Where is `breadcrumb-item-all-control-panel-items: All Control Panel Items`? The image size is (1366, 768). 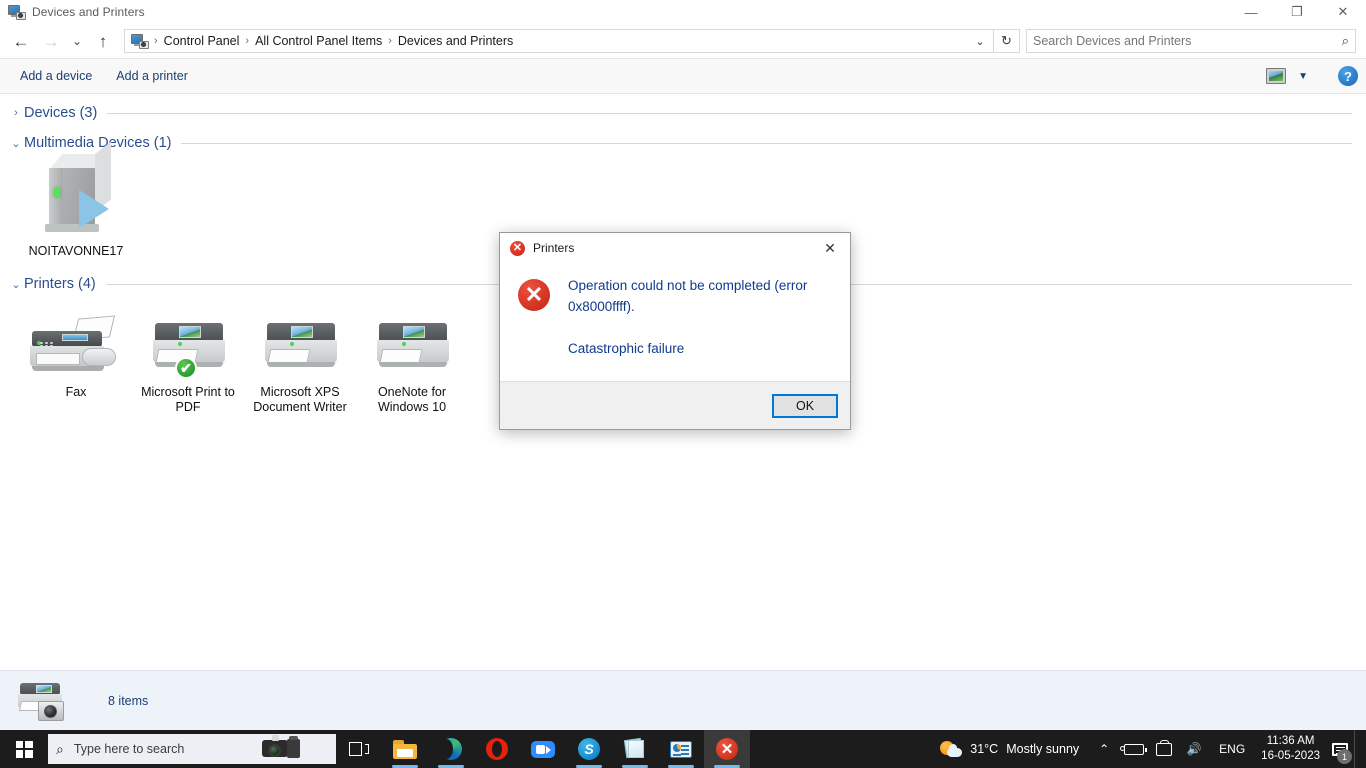 breadcrumb-item-all-control-panel-items: All Control Panel Items is located at coordinates (318, 41).